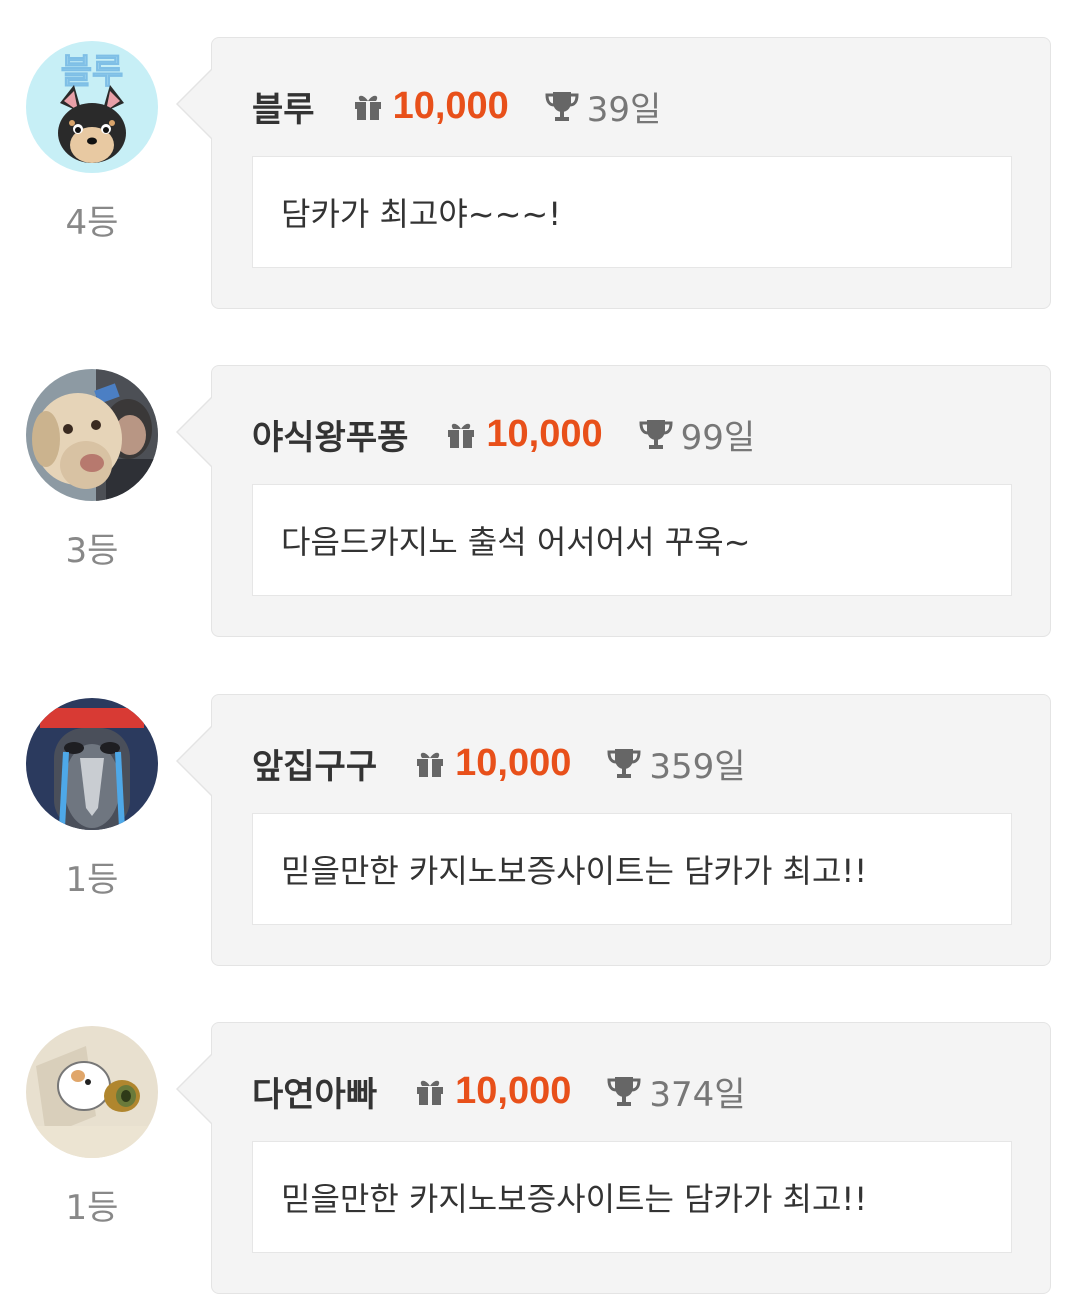 The height and width of the screenshot is (1311, 1079). I want to click on comment-message-box: 담카가 최고야~~~!, so click(632, 212).